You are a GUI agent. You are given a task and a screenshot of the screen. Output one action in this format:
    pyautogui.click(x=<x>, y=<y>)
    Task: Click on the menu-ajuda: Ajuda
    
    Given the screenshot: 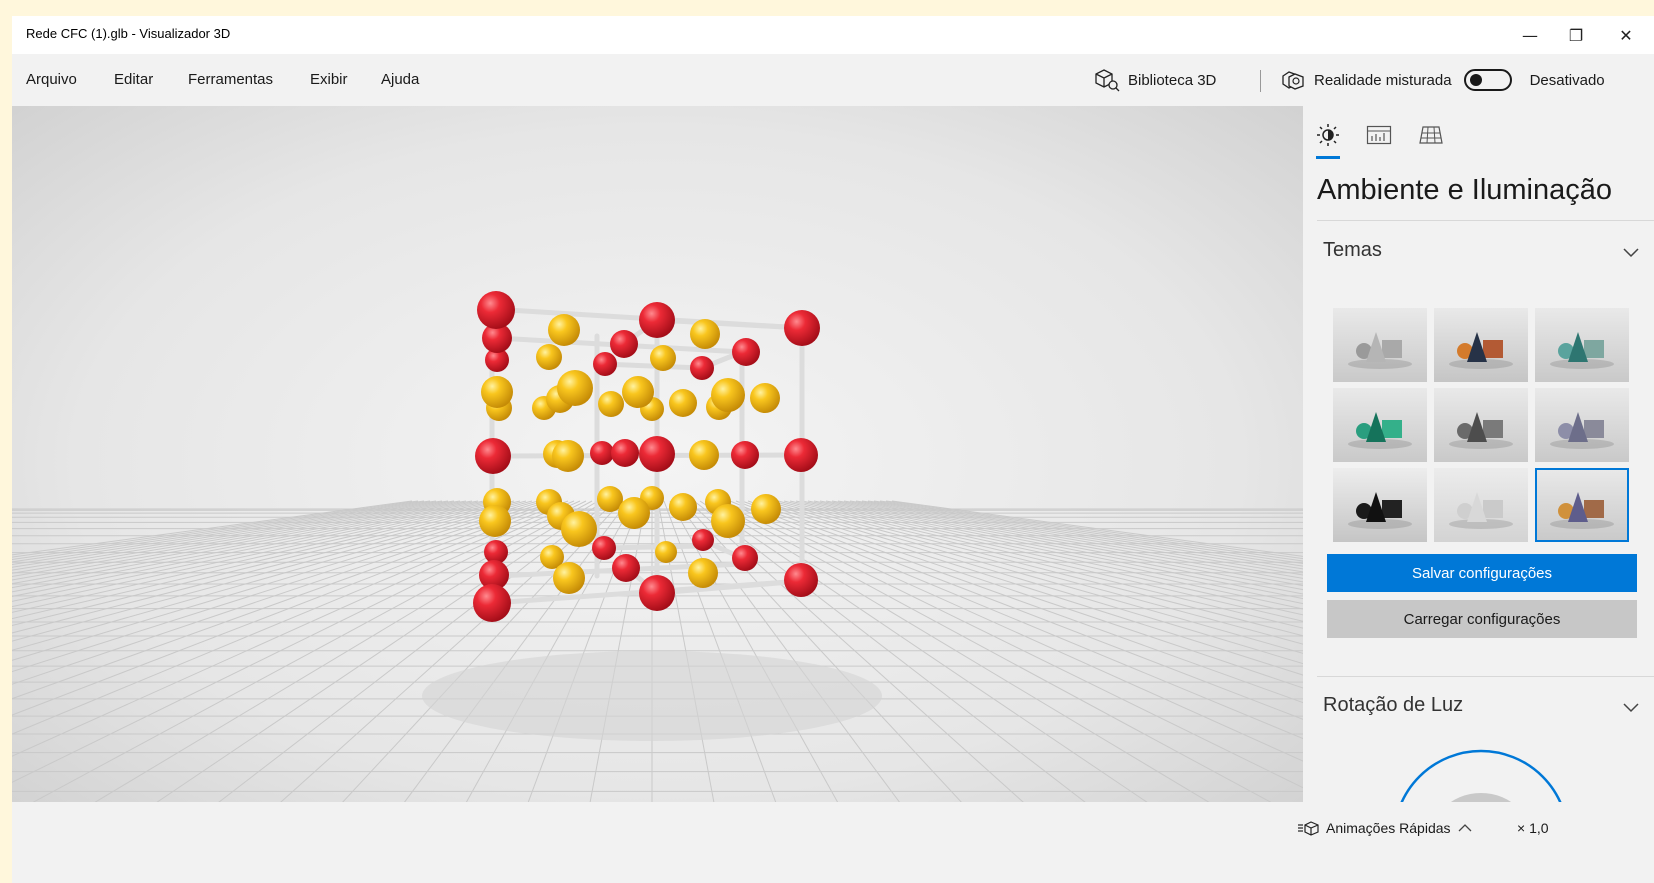 What is the action you would take?
    pyautogui.click(x=400, y=79)
    